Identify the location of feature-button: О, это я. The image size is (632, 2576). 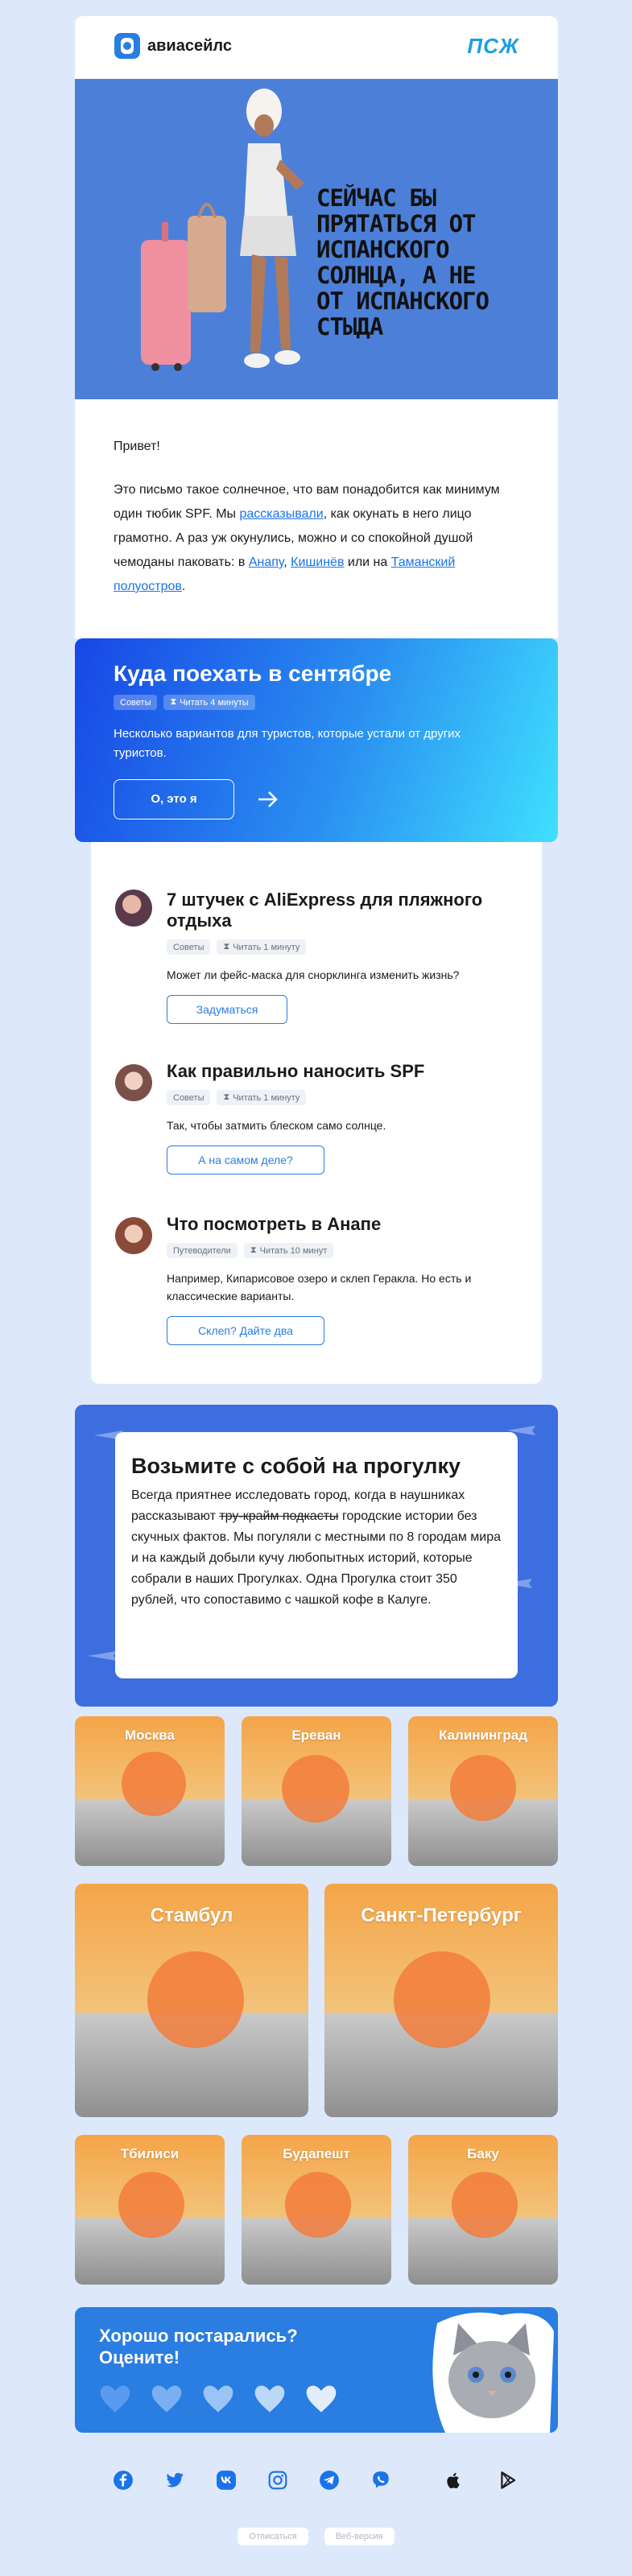
(174, 799).